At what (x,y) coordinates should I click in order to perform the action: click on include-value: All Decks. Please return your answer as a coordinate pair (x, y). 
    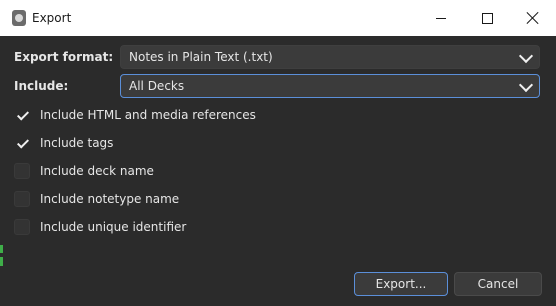
    Looking at the image, I should click on (157, 86).